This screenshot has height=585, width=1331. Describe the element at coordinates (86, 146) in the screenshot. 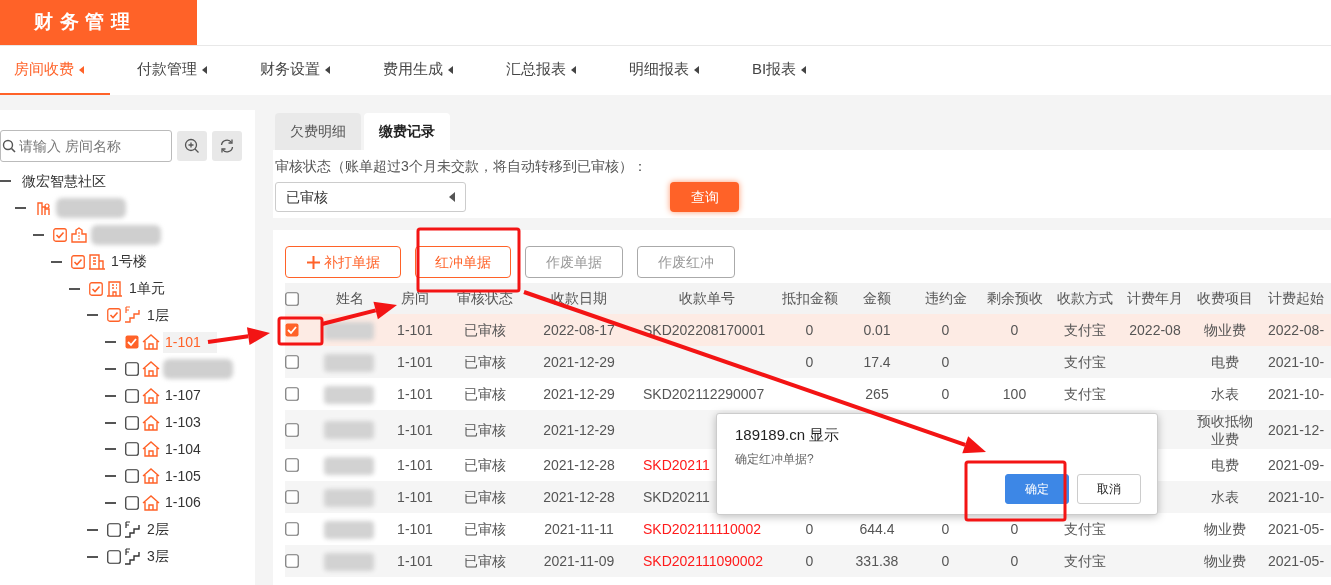

I see `search-field: 请输入 房间名称` at that location.